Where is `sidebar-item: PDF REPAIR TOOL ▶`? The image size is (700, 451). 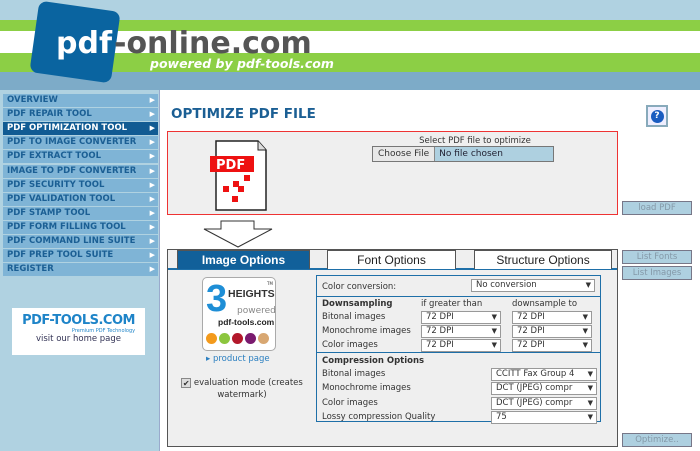
sidebar-item: PDF REPAIR TOOL ▶ is located at coordinates (80, 115).